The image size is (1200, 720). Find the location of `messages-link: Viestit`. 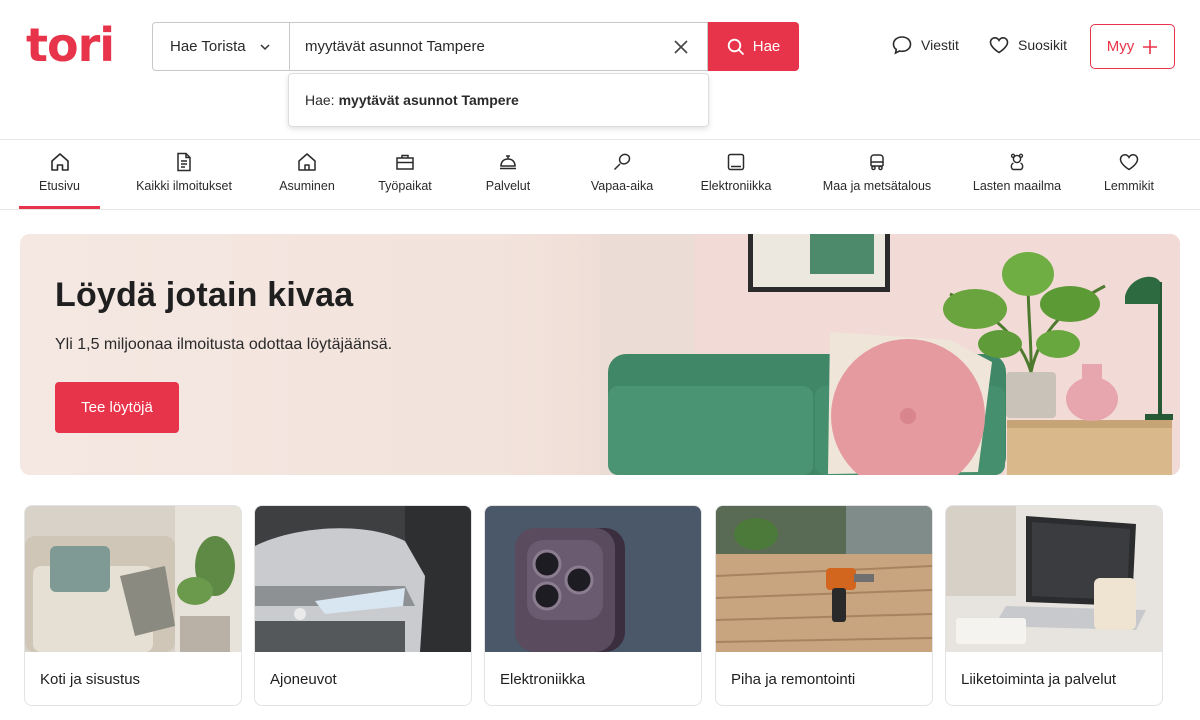

messages-link: Viestit is located at coordinates (925, 45).